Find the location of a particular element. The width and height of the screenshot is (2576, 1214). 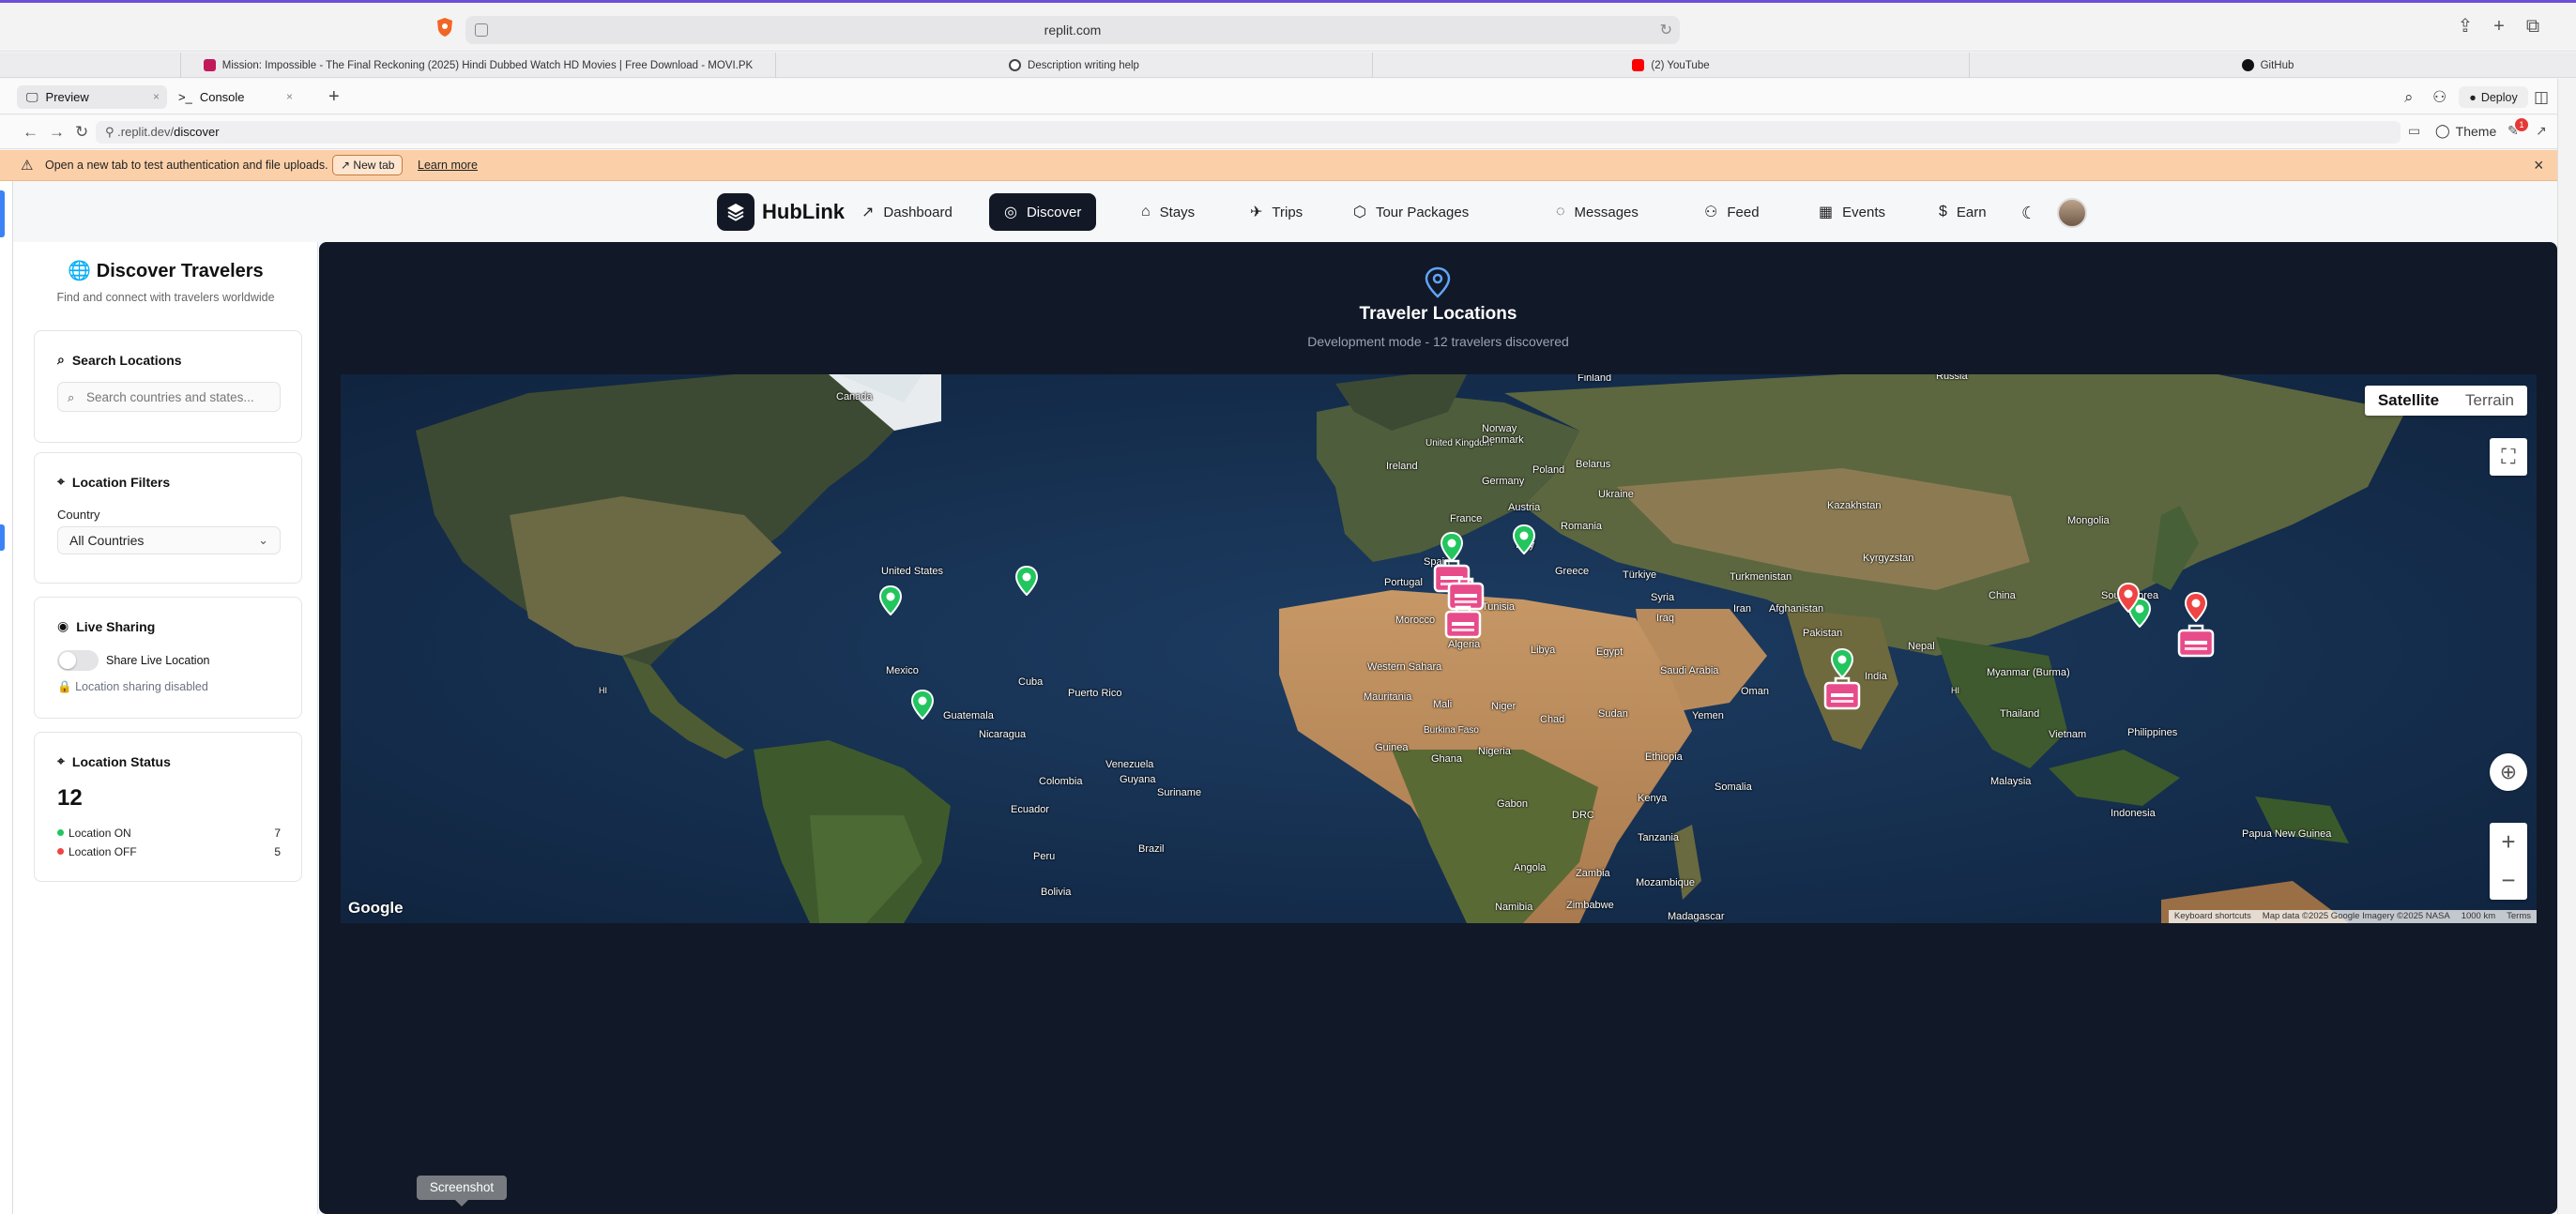

browser-tab-youtube: (2) YouTube is located at coordinates (1670, 65).